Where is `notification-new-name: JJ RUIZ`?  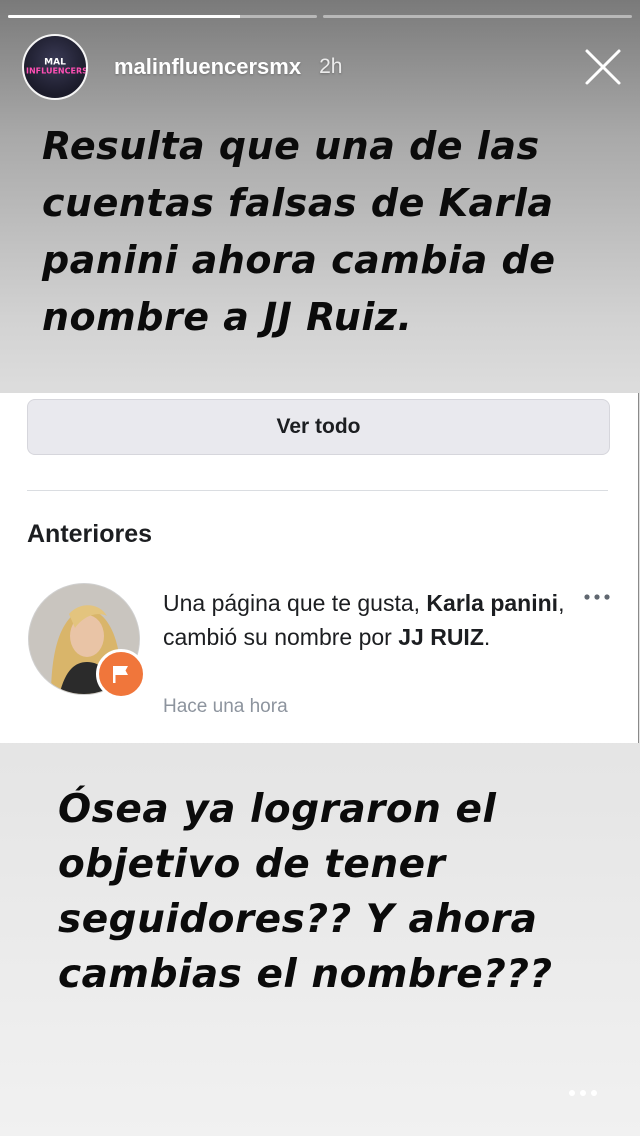 notification-new-name: JJ RUIZ is located at coordinates (441, 637).